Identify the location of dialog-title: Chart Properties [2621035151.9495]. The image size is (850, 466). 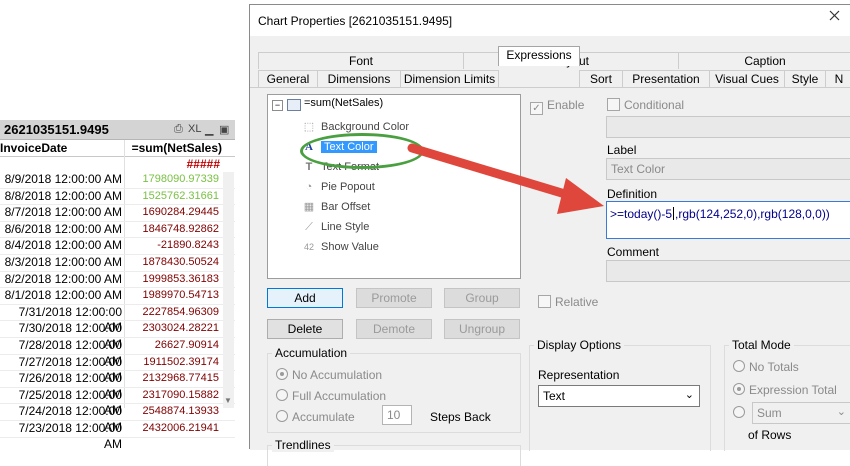
(355, 21).